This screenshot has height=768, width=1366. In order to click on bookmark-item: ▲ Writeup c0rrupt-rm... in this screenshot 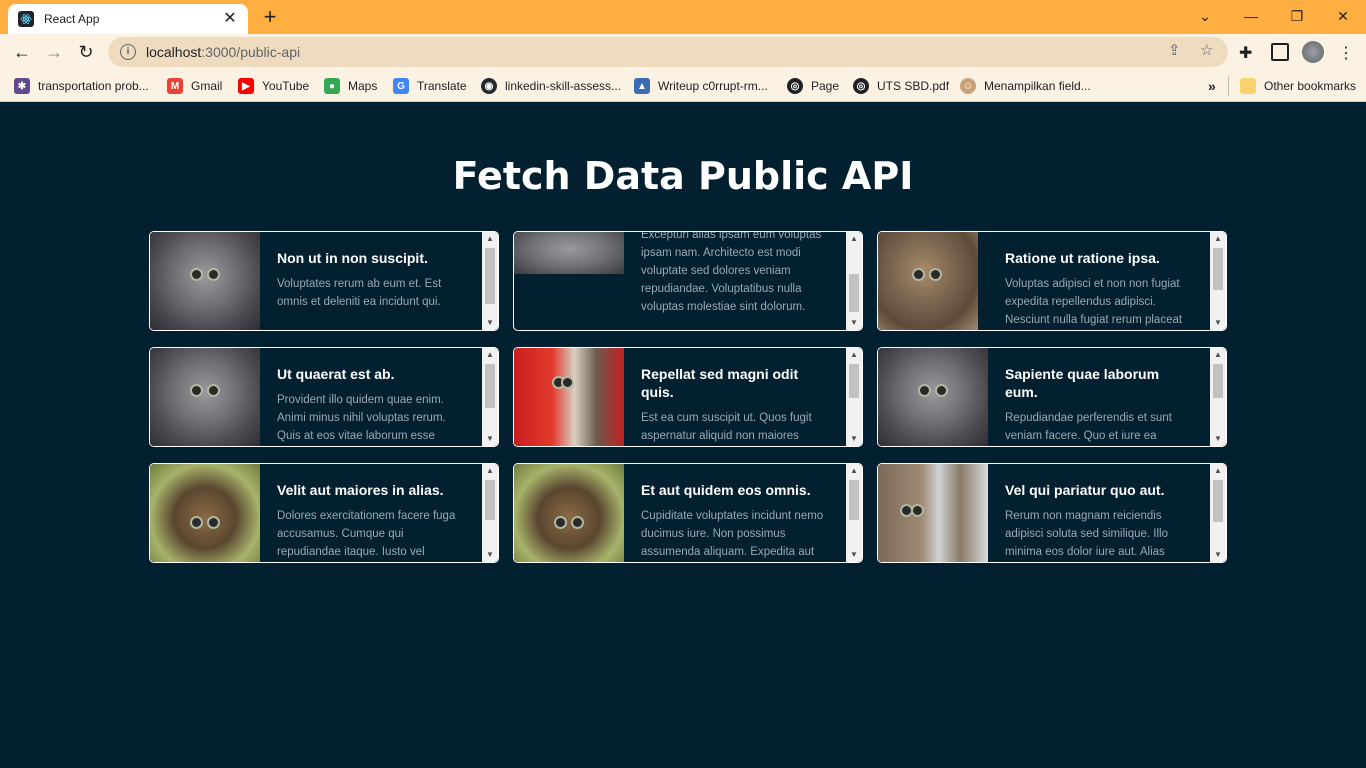, I will do `click(701, 86)`.